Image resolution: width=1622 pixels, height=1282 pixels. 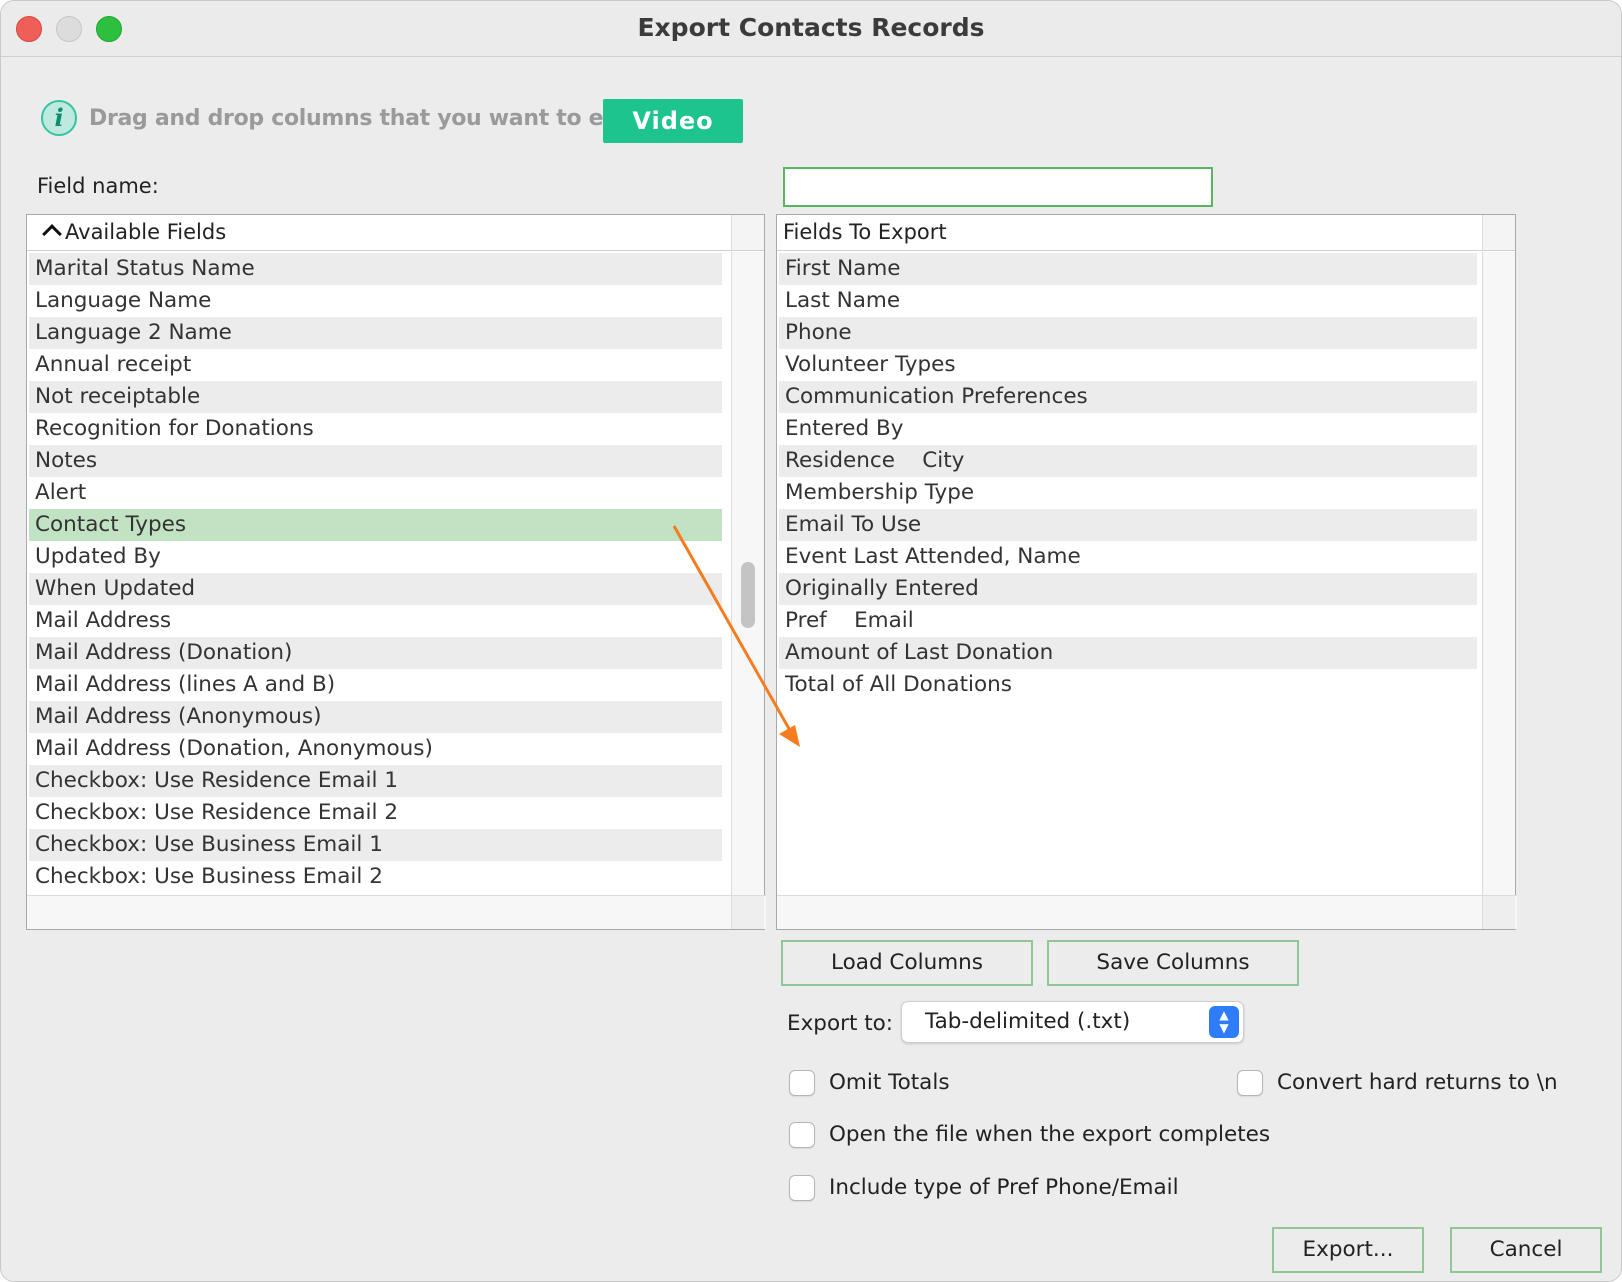 What do you see at coordinates (1128, 333) in the screenshot?
I see `export-field-item: Phone` at bounding box center [1128, 333].